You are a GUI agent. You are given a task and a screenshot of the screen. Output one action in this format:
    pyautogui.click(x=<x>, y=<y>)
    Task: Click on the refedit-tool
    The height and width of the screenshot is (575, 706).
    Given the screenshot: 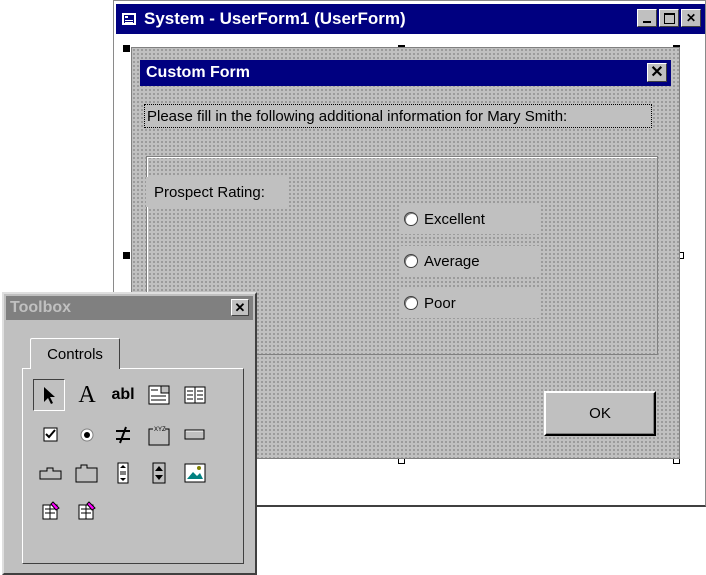 What is the action you would take?
    pyautogui.click(x=51, y=511)
    